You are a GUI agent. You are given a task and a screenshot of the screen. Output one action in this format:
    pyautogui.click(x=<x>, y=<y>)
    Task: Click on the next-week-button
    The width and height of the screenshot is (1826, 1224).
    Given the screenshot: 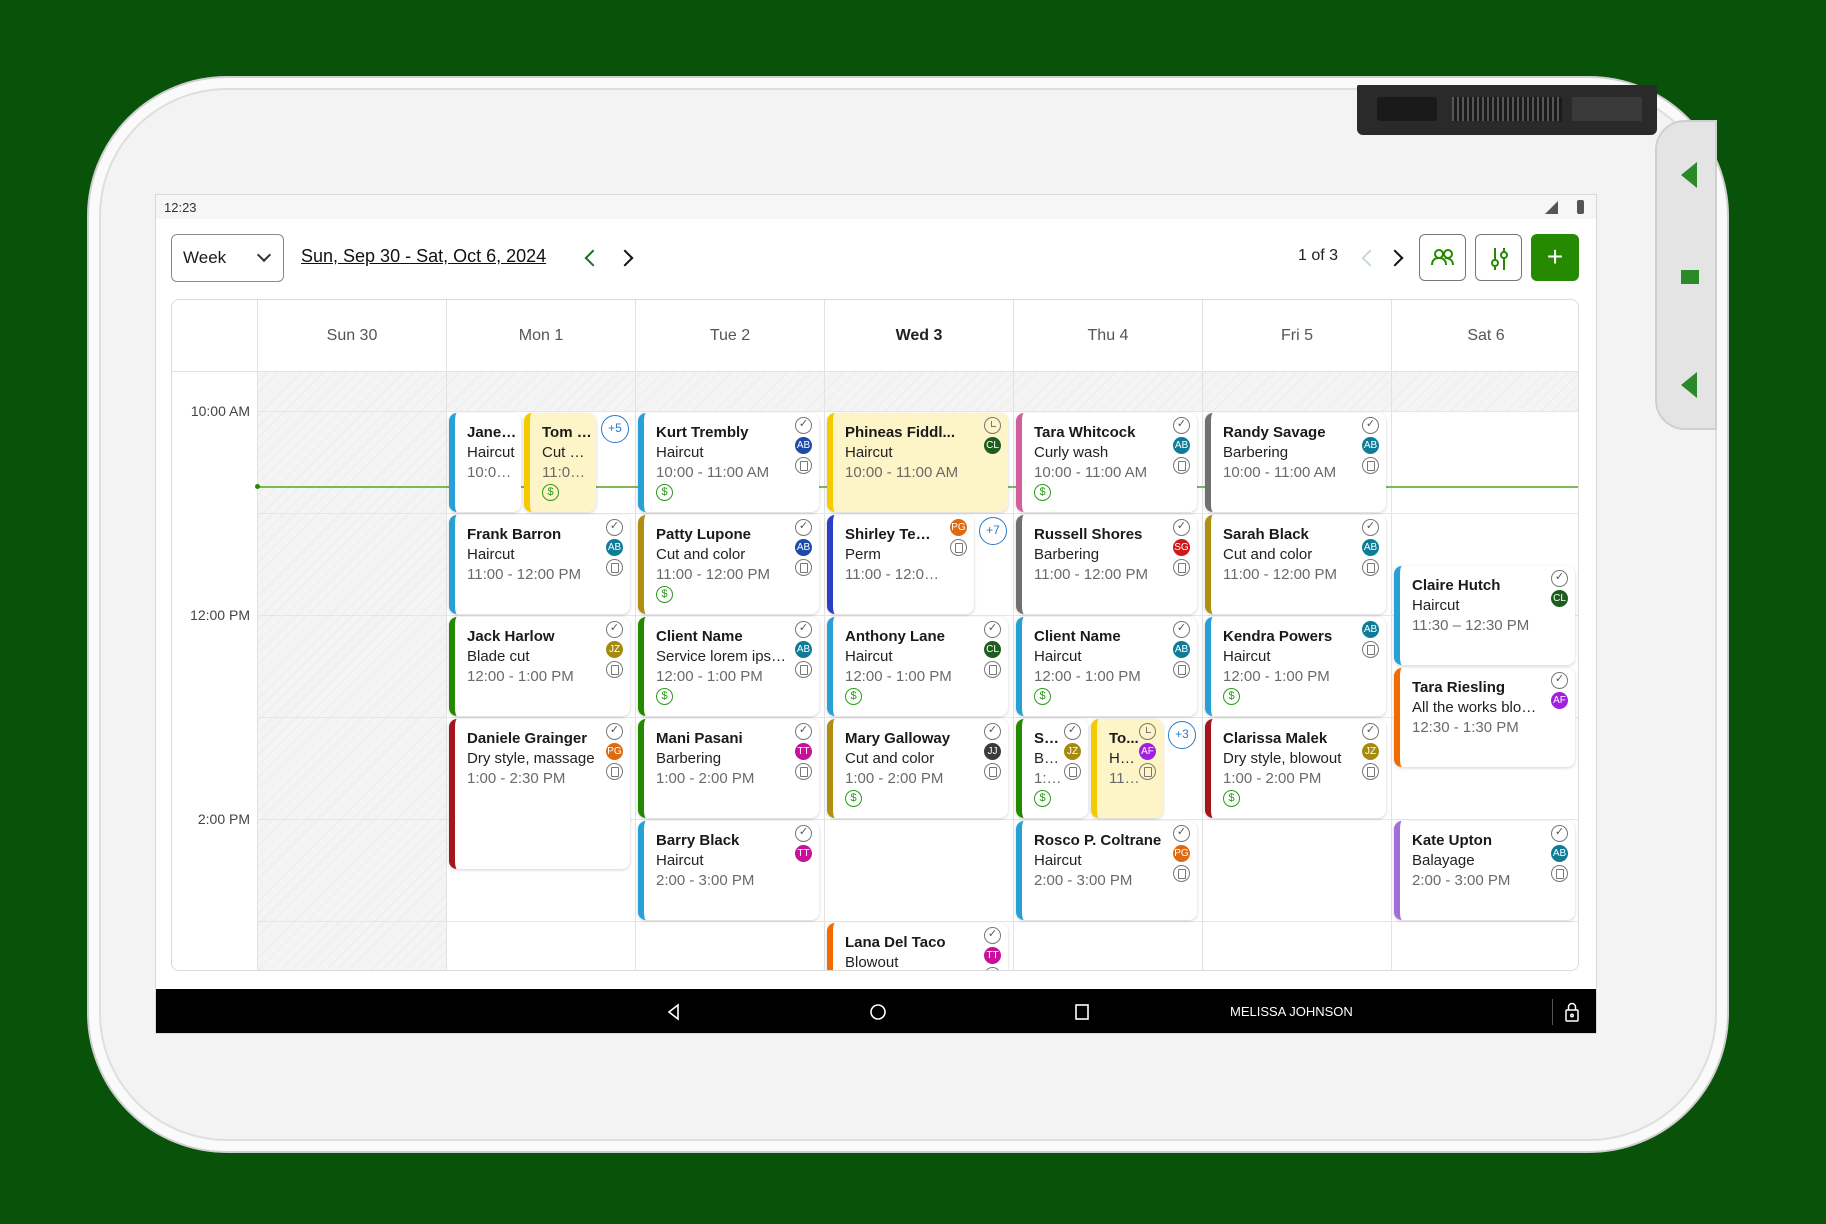 What is the action you would take?
    pyautogui.click(x=625, y=258)
    